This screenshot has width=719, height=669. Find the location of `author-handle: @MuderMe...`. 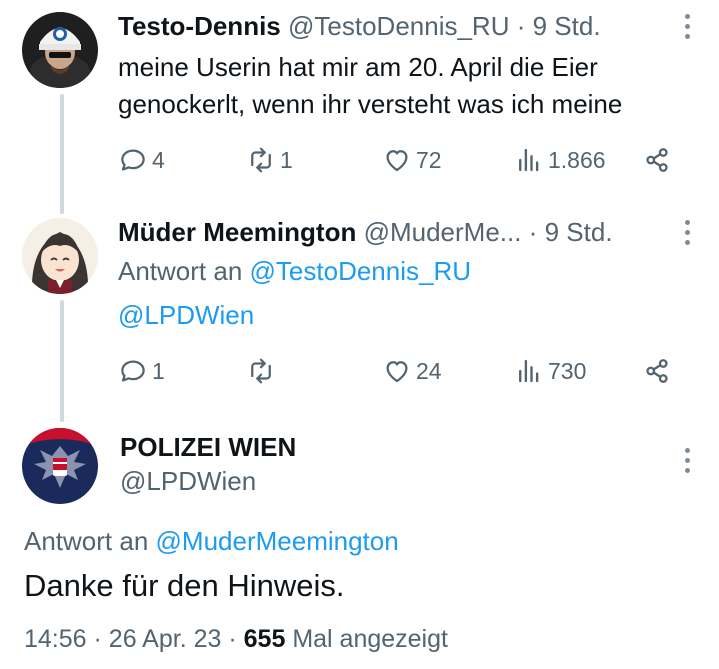

author-handle: @MuderMe... is located at coordinates (443, 232).